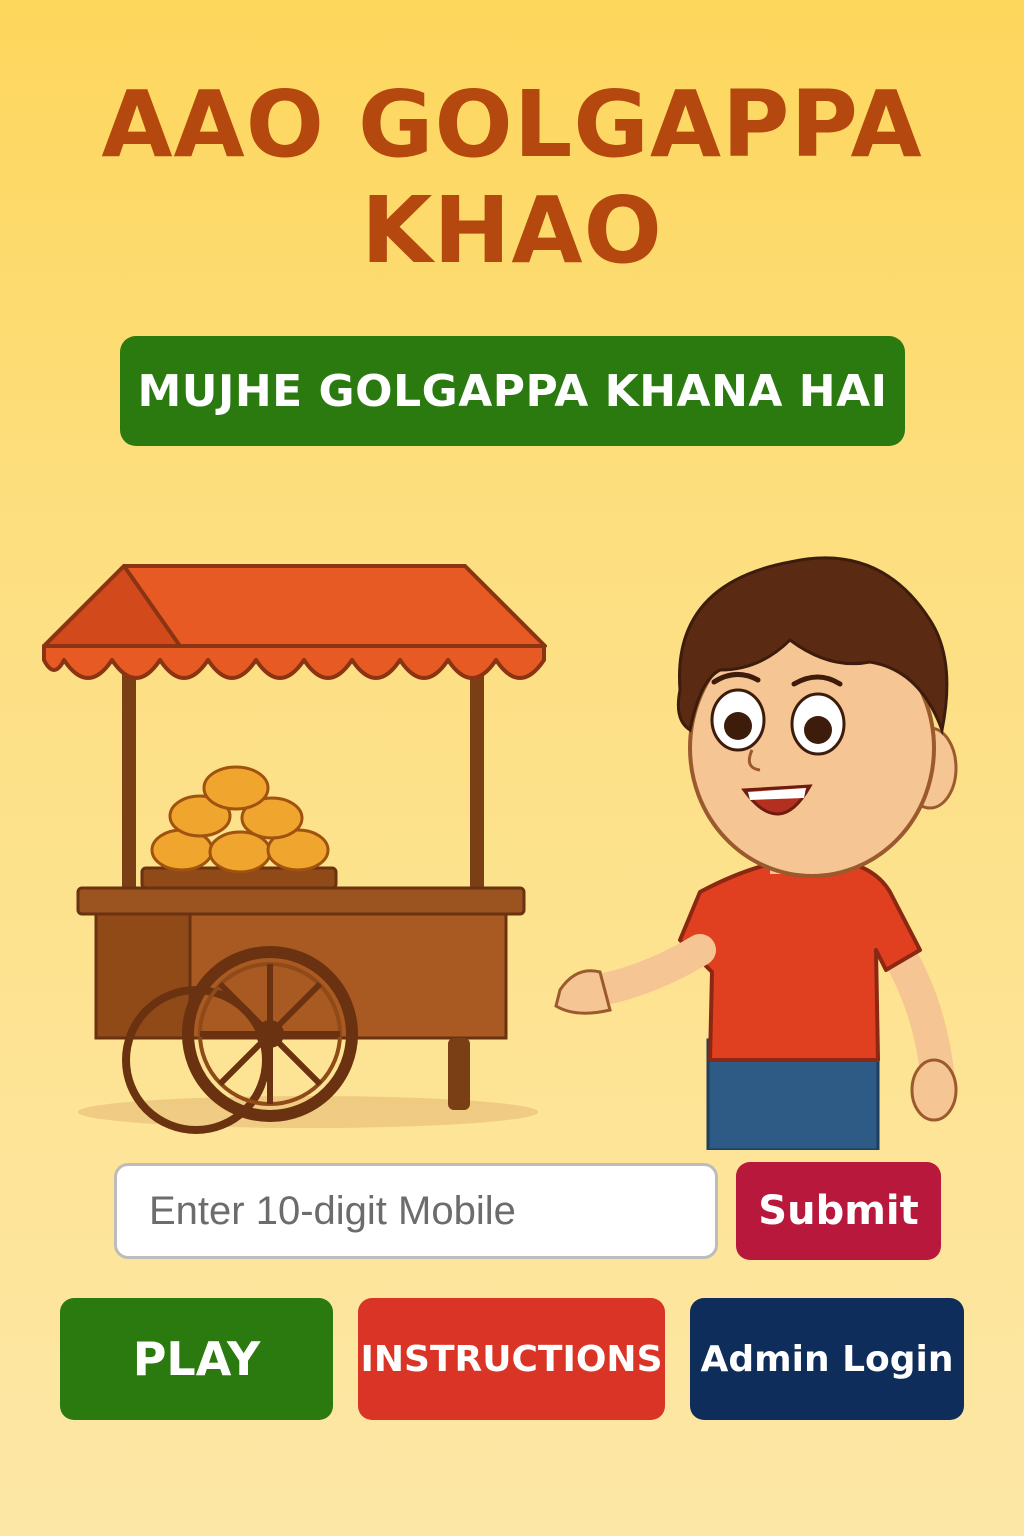 The height and width of the screenshot is (1536, 1024). I want to click on golgappa-khana-banner-button: MUJHE GOLGAPPA KHANA HAI, so click(512, 391).